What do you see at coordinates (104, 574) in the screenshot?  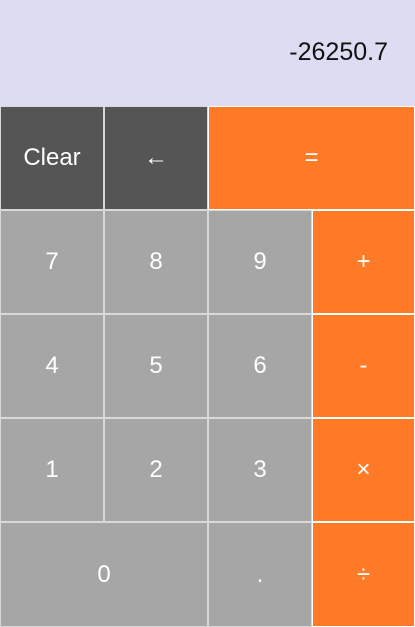 I see `digit-0-button: 0` at bounding box center [104, 574].